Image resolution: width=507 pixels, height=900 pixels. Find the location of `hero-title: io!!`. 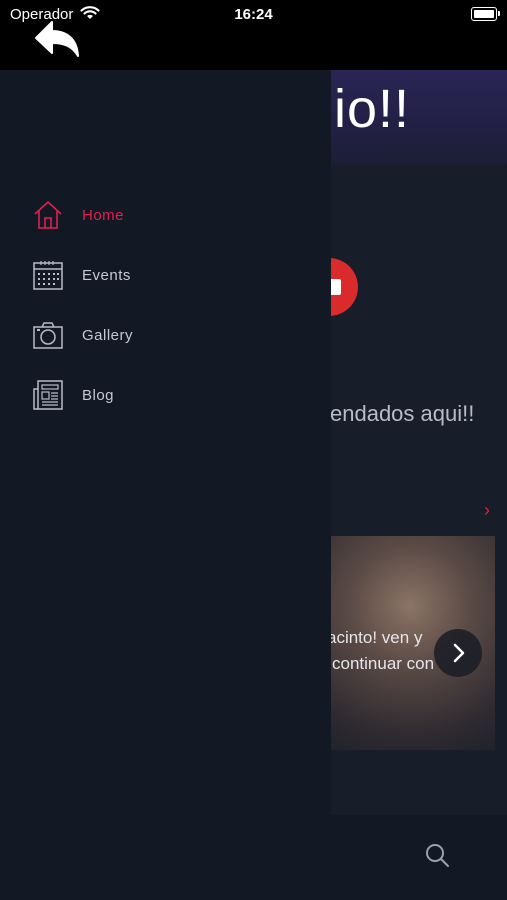

hero-title: io!! is located at coordinates (372, 109).